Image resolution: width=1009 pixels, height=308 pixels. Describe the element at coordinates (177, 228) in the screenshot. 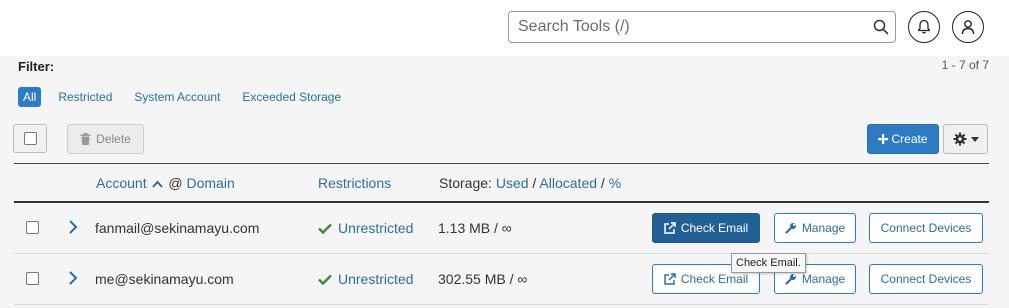

I see `account-email: fanmail@sekinamayu.com` at that location.